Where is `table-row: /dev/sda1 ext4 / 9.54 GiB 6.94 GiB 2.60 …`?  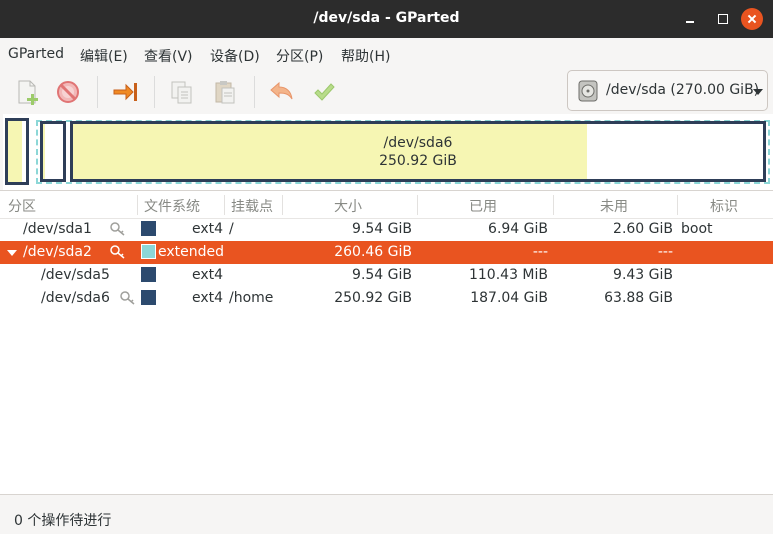 table-row: /dev/sda1 ext4 / 9.54 GiB 6.94 GiB 2.60 … is located at coordinates (386, 229).